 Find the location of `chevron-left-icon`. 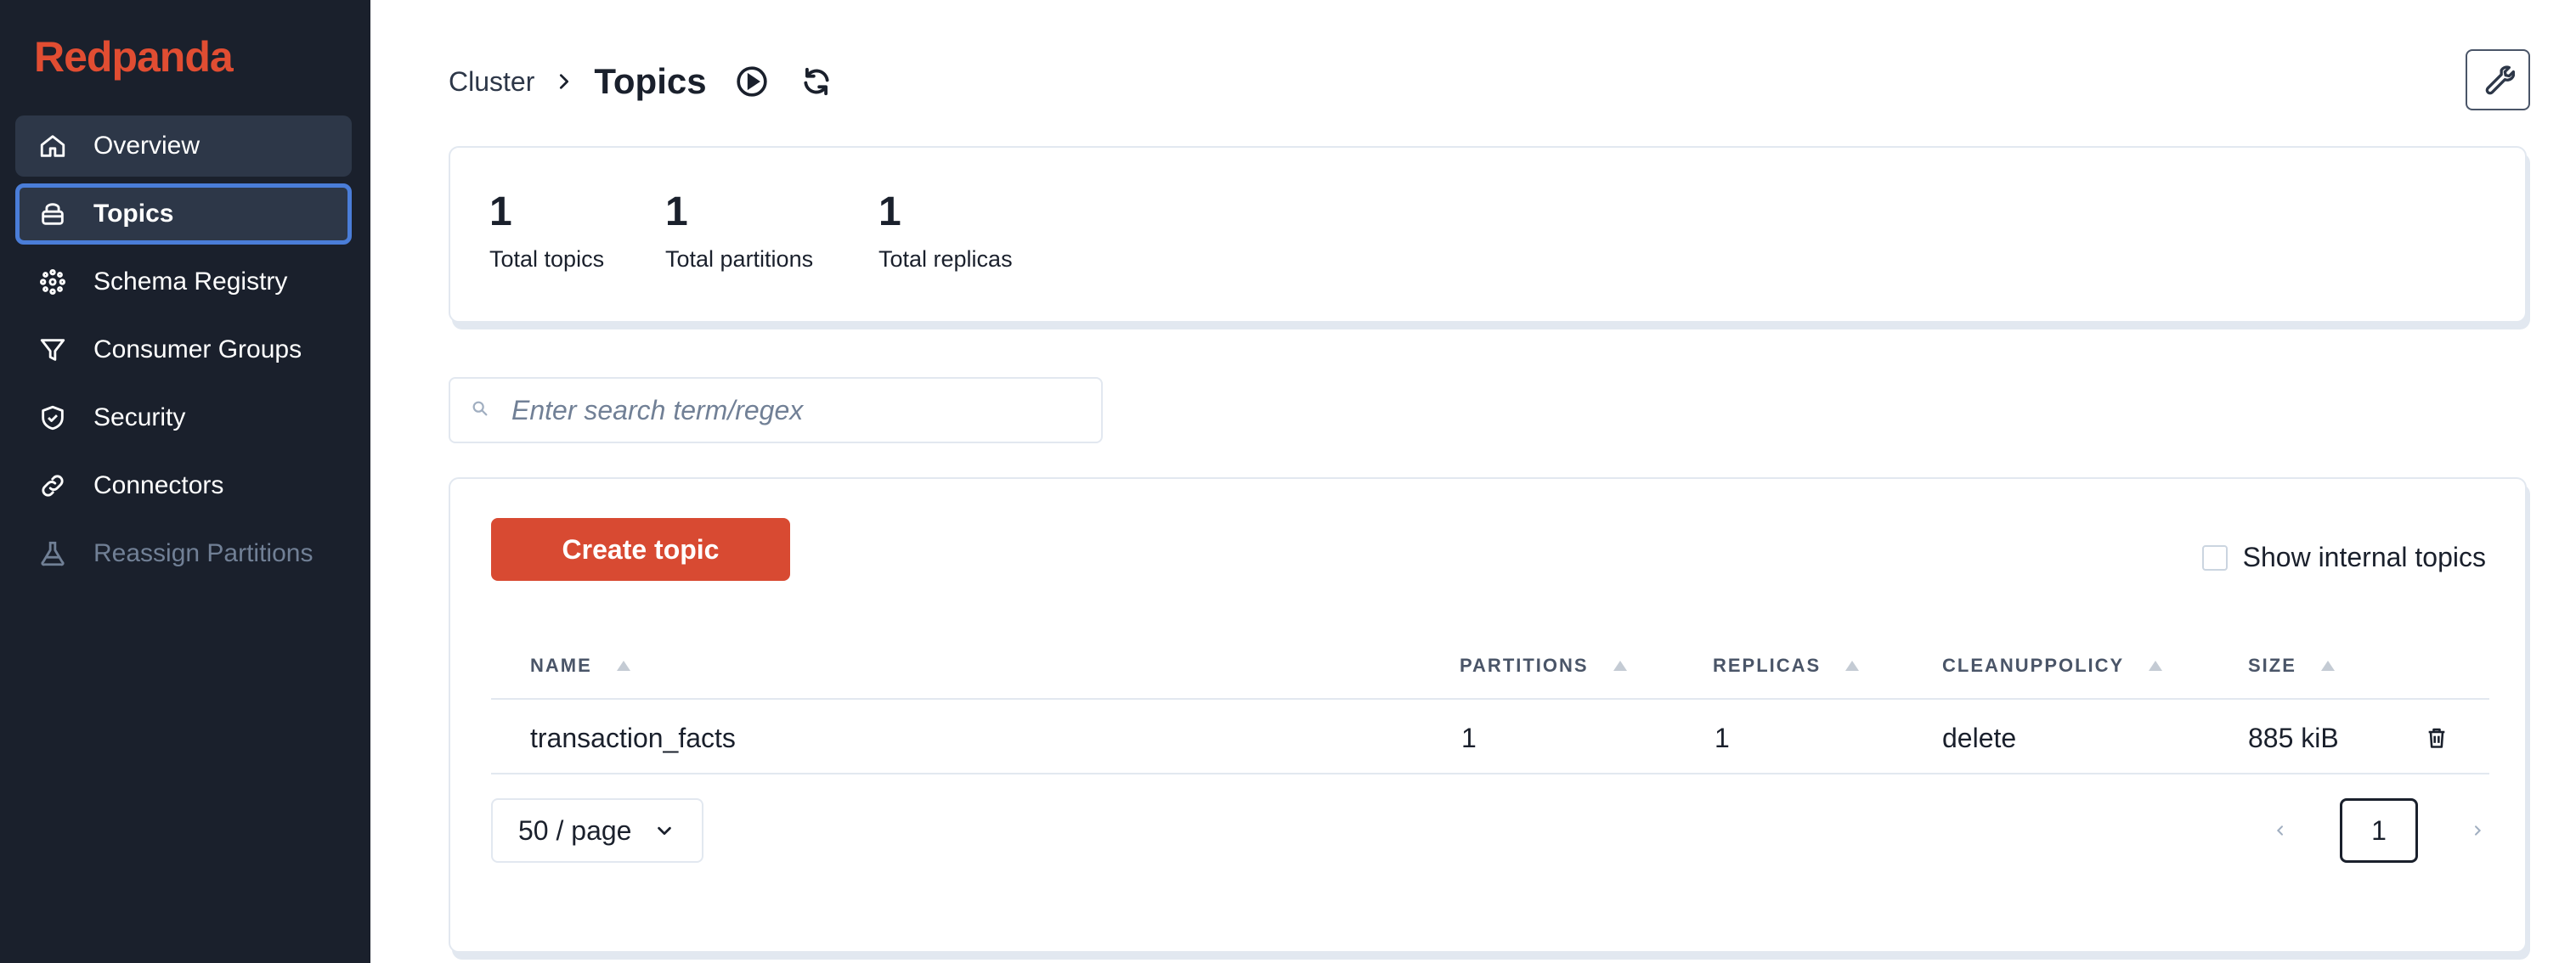

chevron-left-icon is located at coordinates (2280, 830).